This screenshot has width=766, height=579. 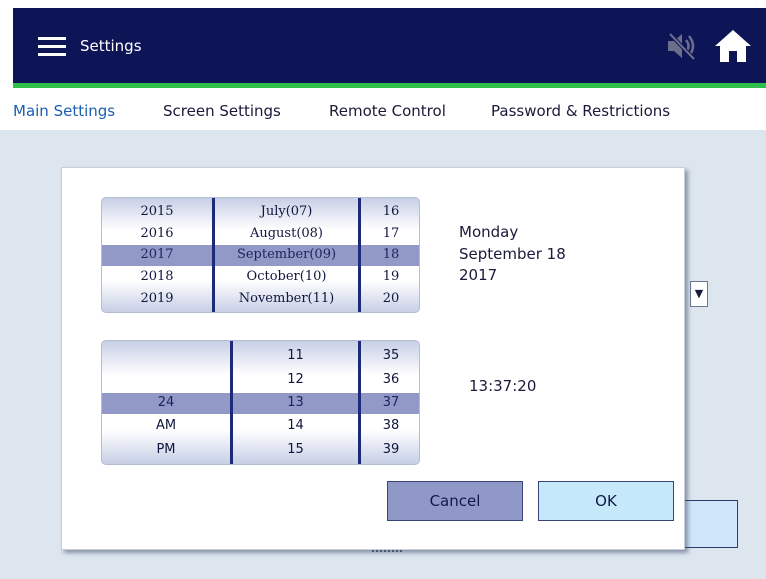 I want to click on year-option: 2019, so click(x=156, y=298).